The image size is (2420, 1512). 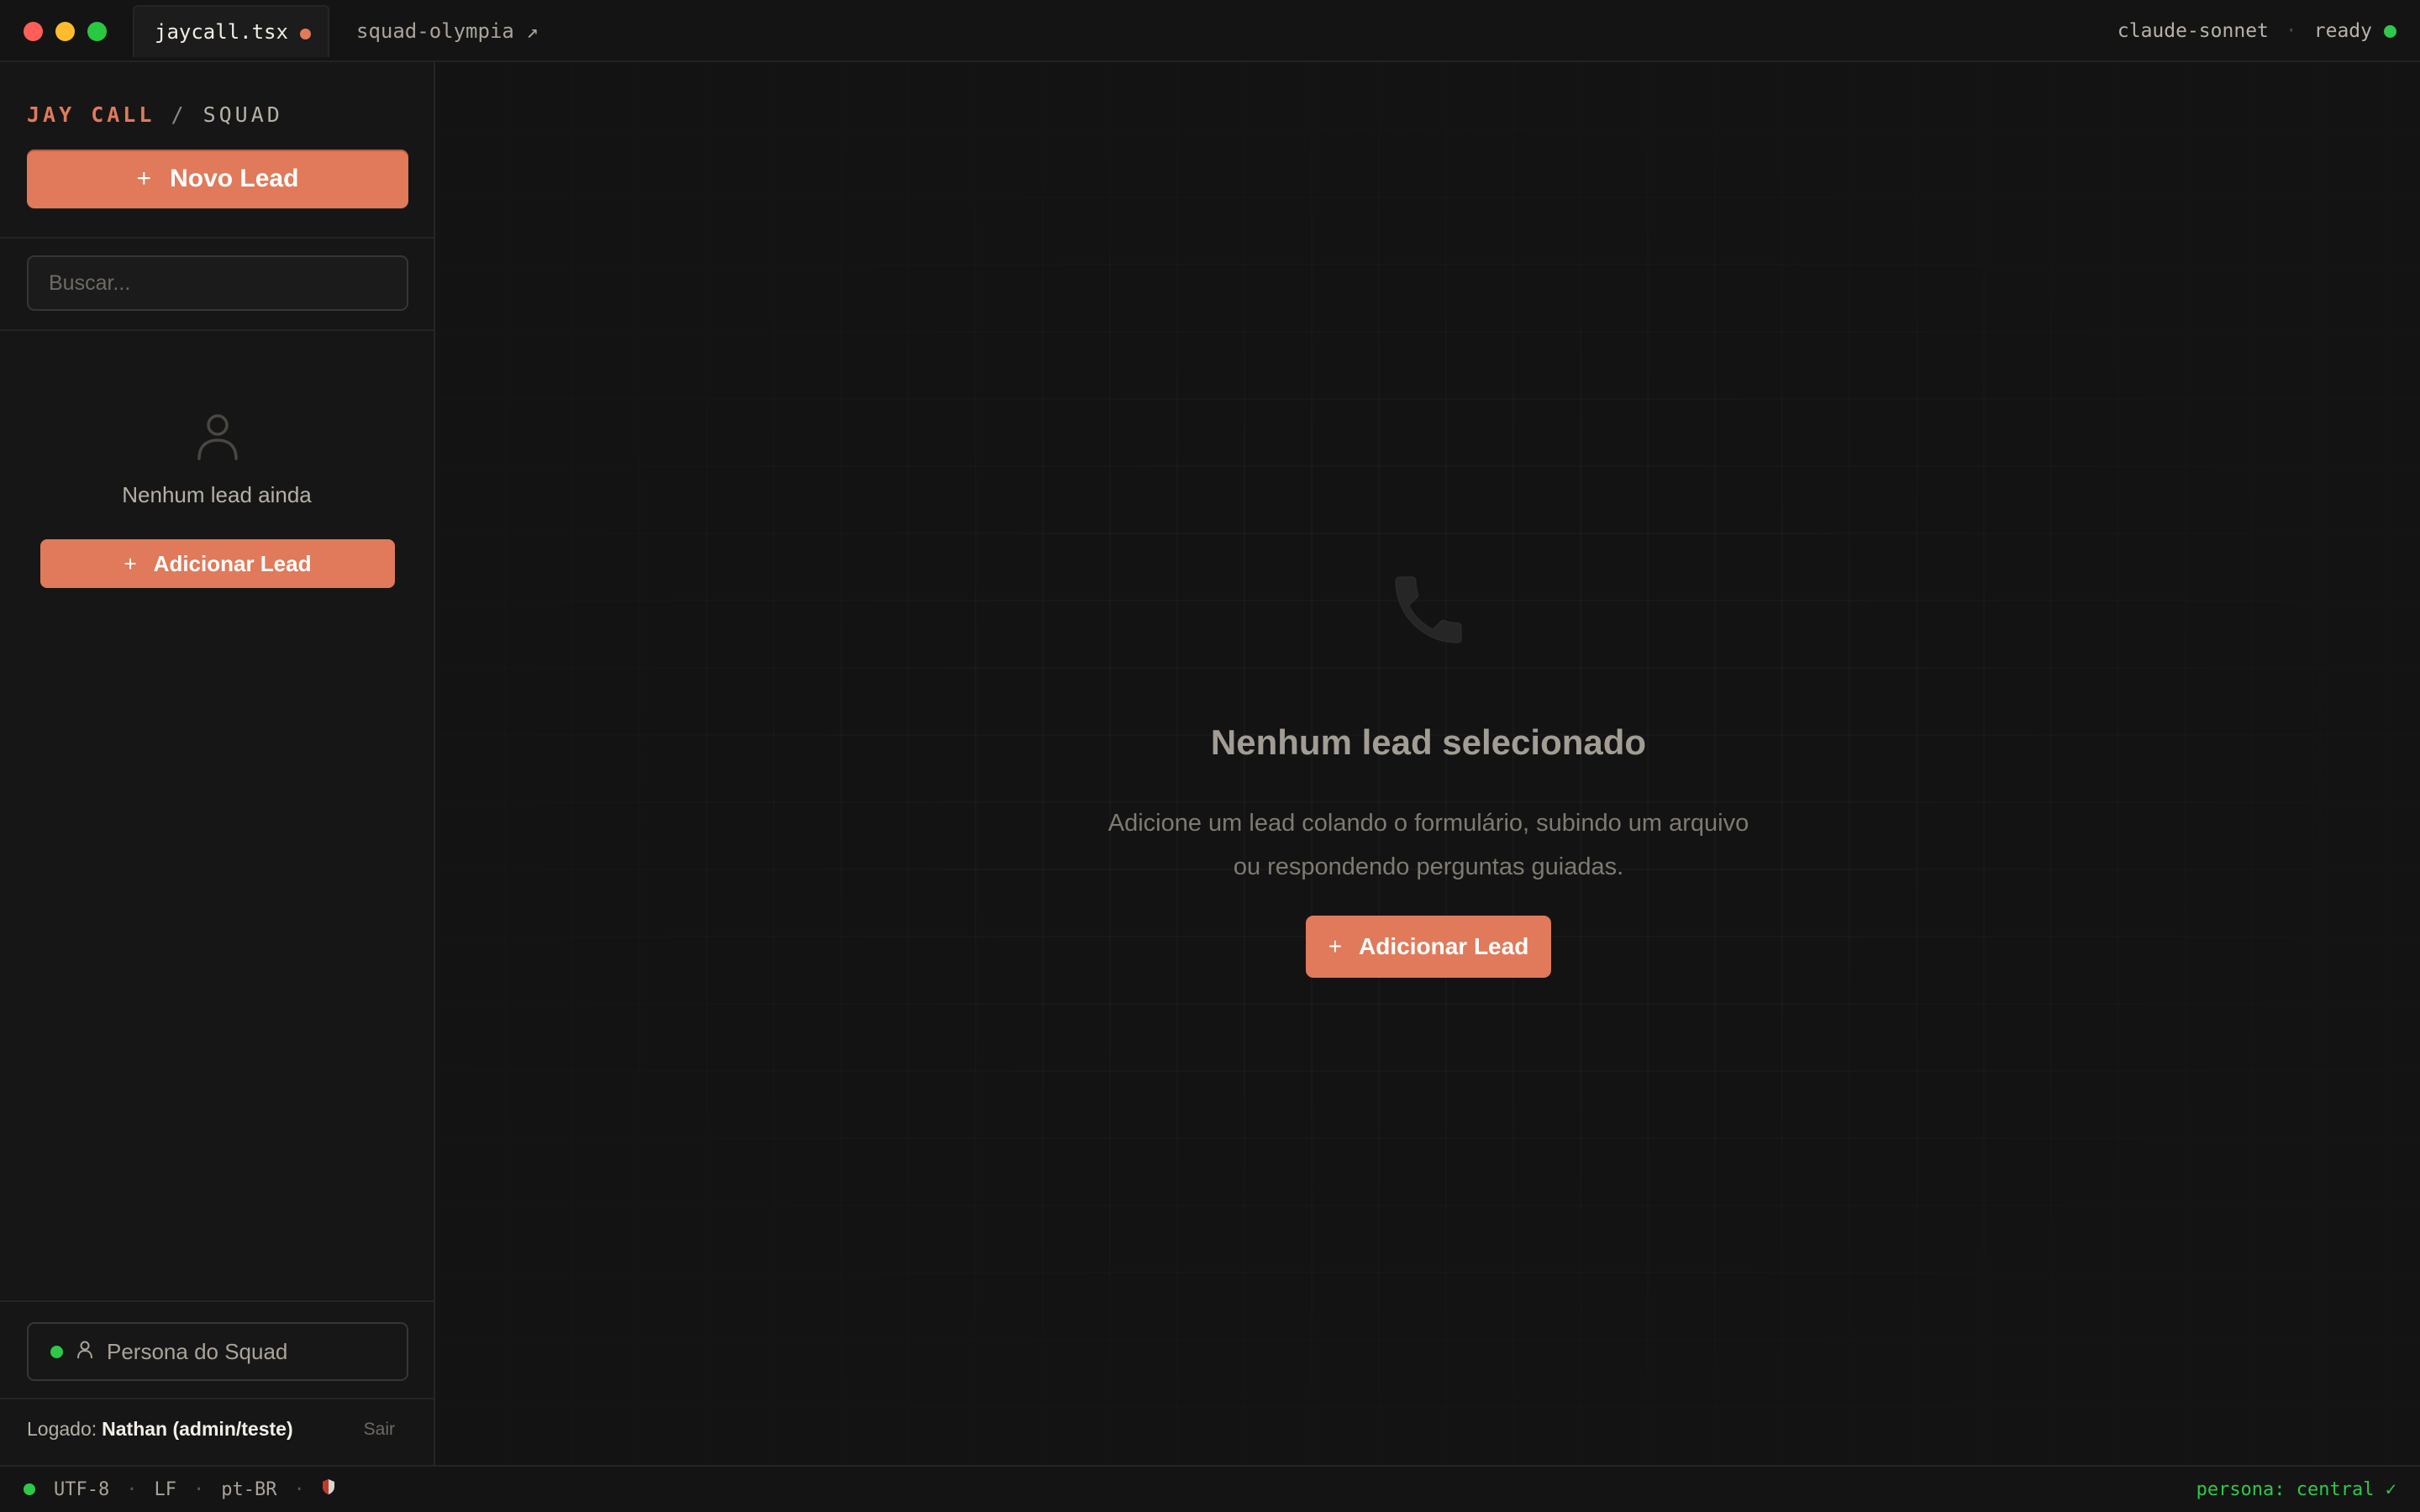 I want to click on logged-prefix: Logado:, so click(x=62, y=1429).